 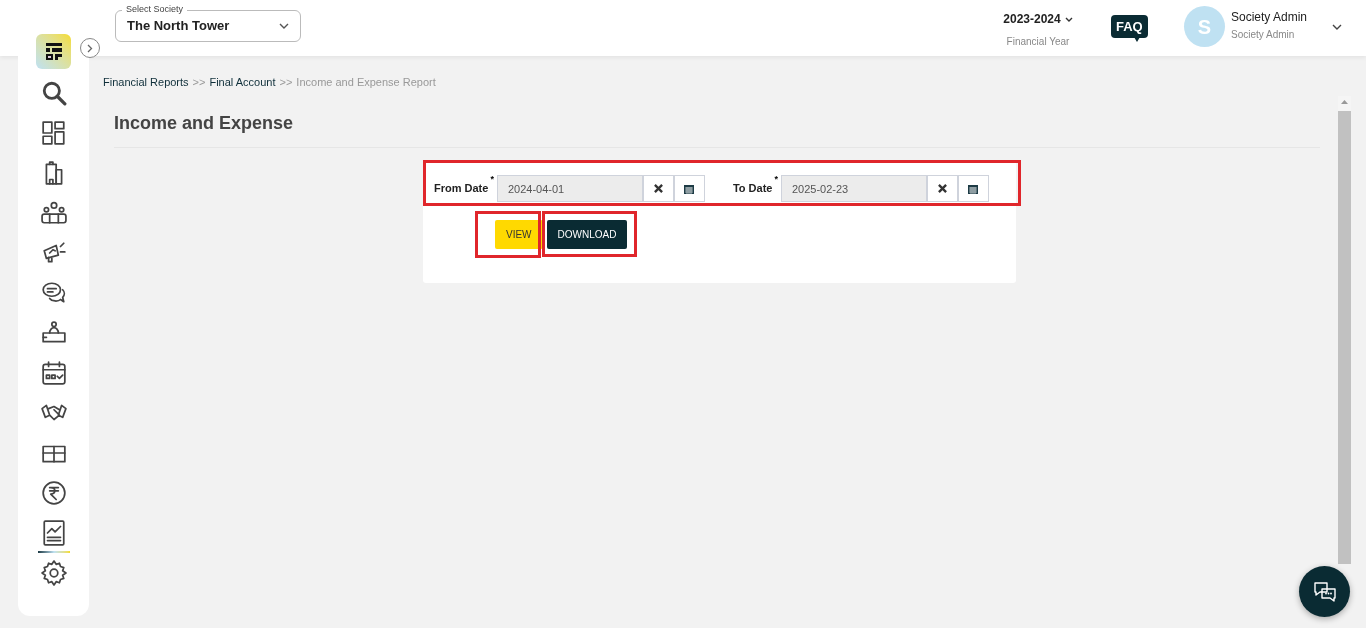 I want to click on logo-mark-icon, so click(x=53, y=51).